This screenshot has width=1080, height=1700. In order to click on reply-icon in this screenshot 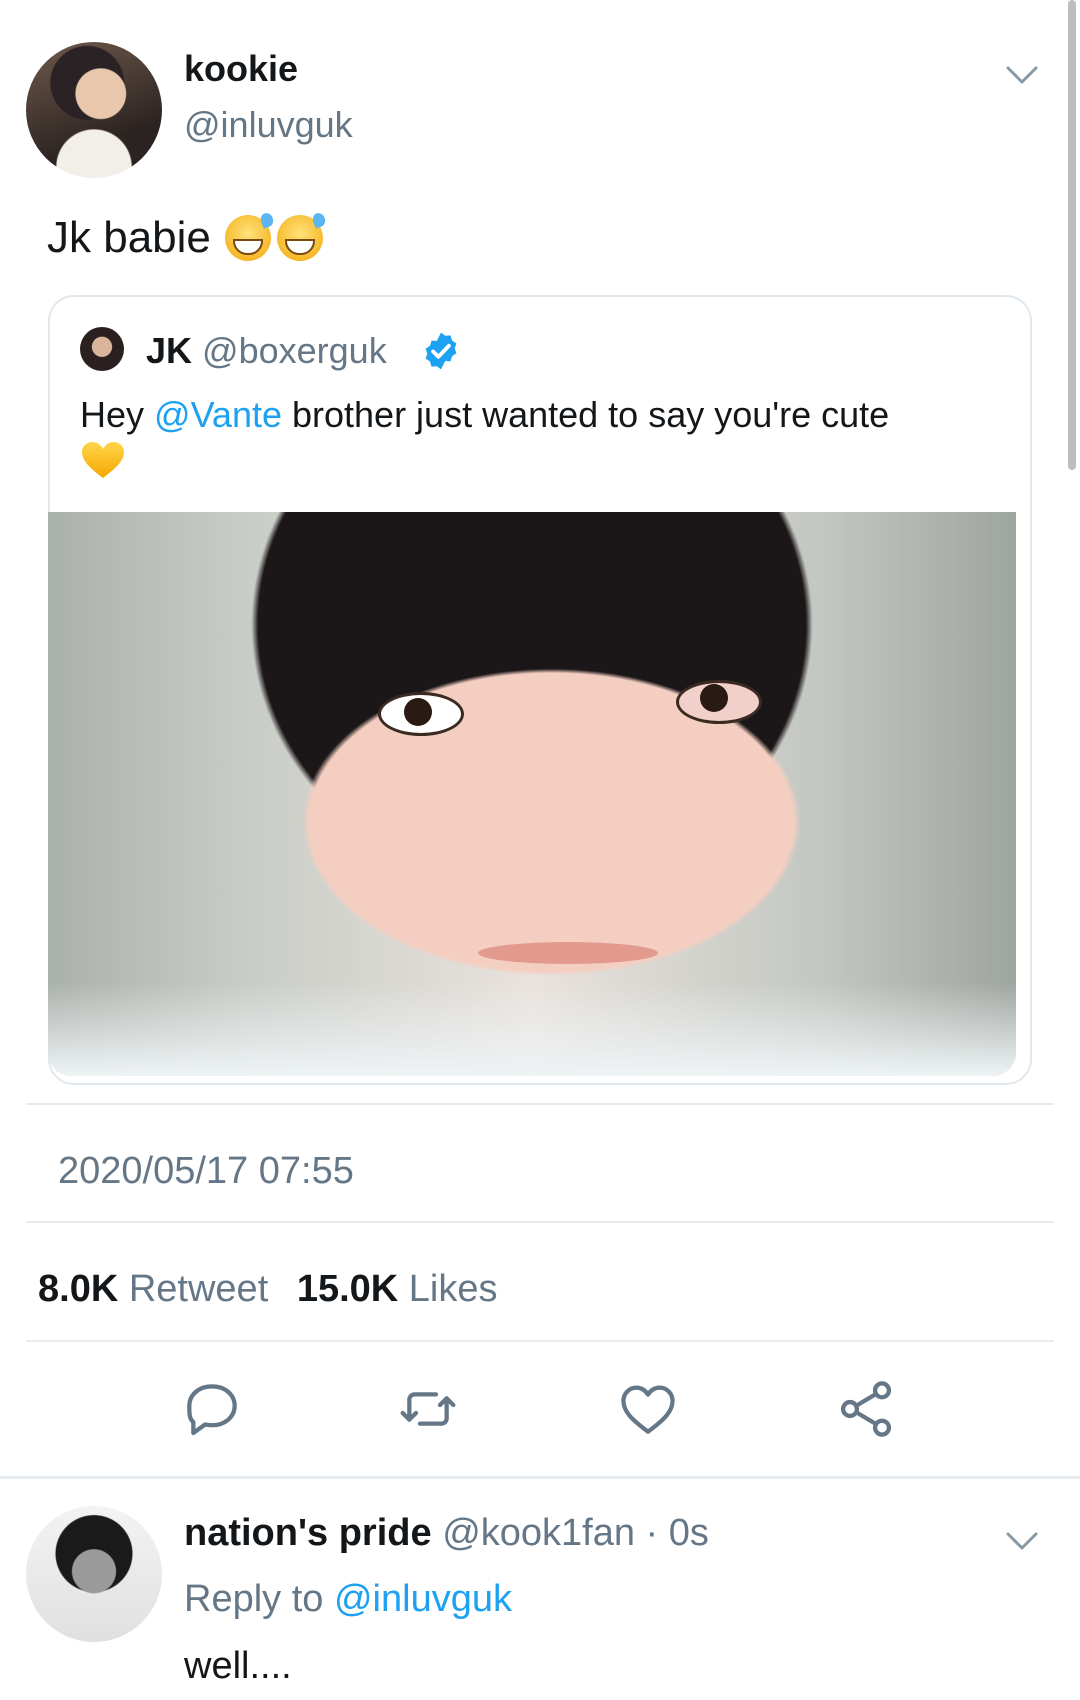, I will do `click(212, 1409)`.